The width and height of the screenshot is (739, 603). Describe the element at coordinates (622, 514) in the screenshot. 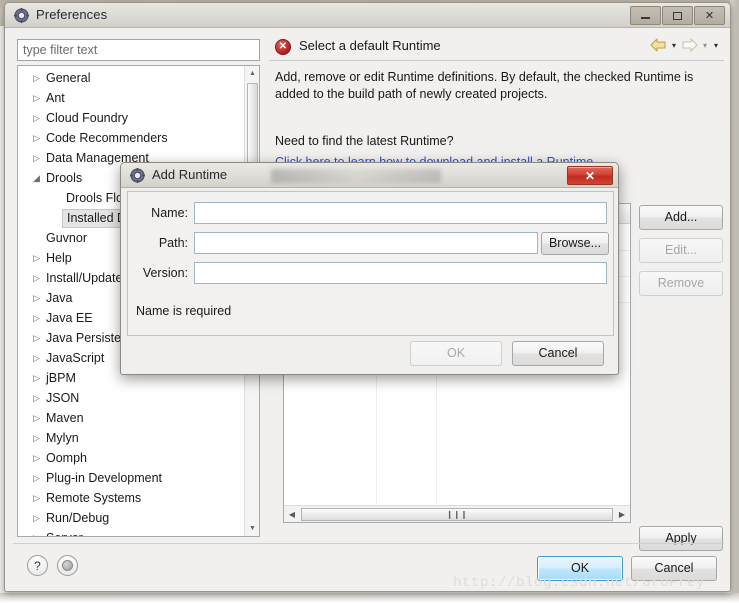

I see `scroll-right-icon: ▶` at that location.